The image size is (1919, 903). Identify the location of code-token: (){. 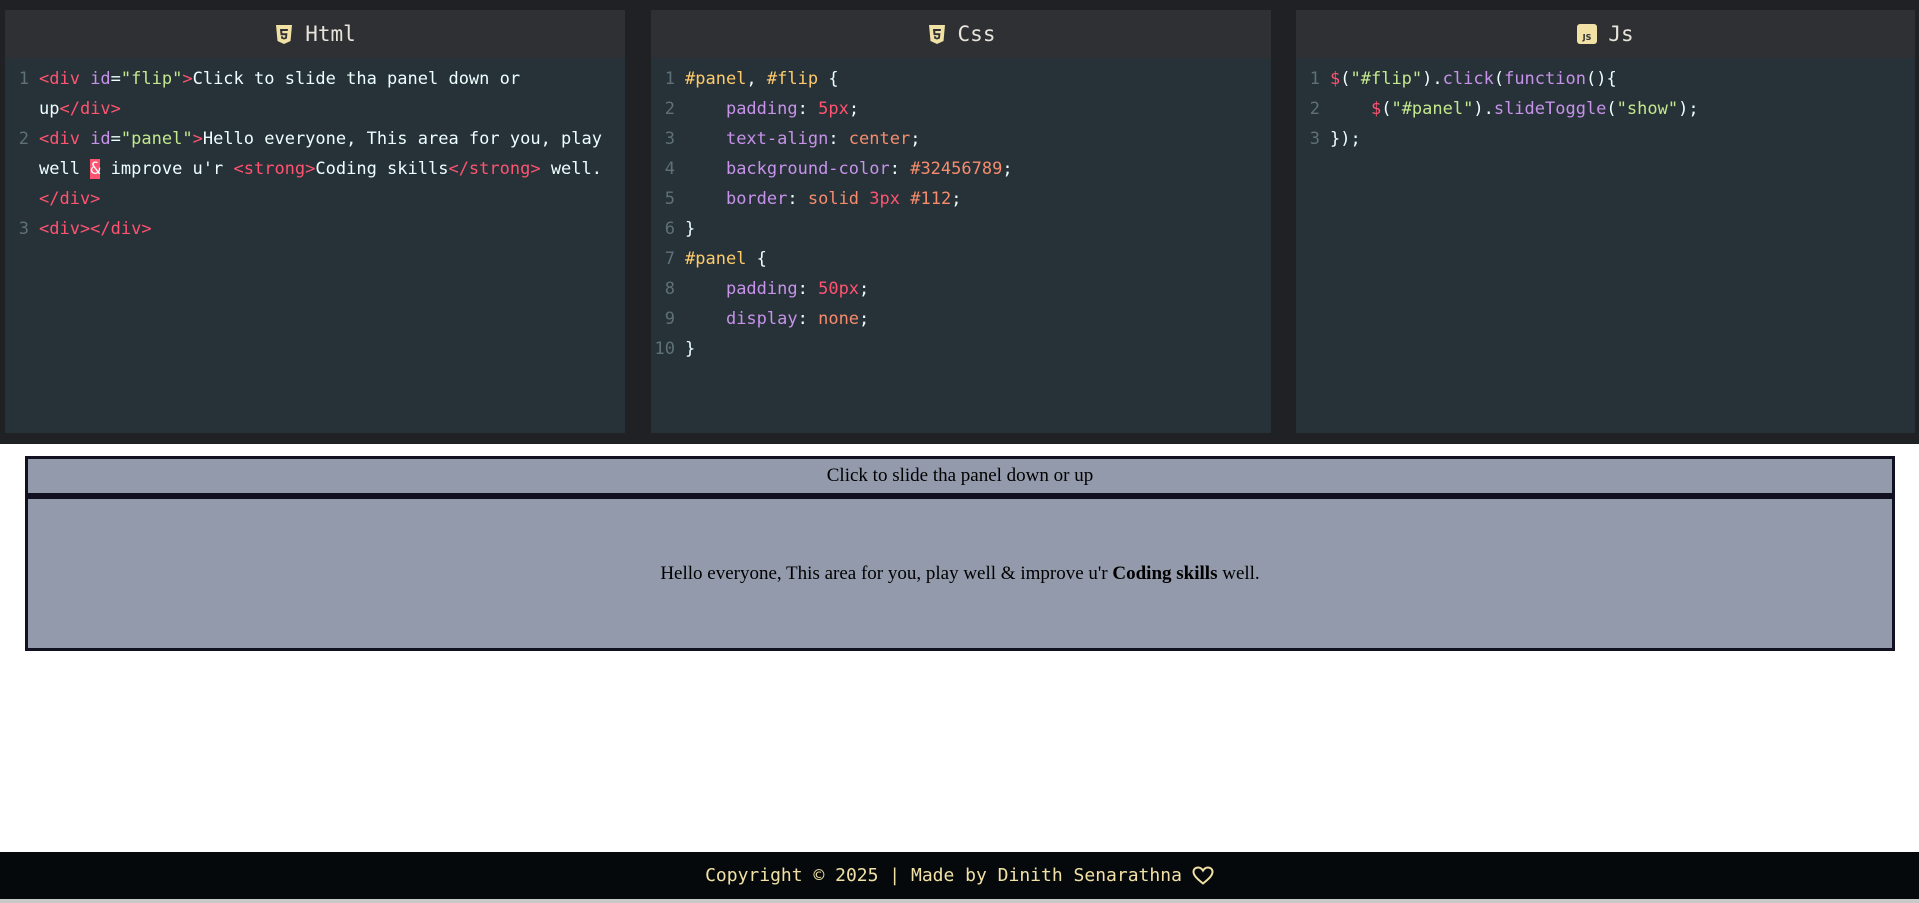
(1601, 79).